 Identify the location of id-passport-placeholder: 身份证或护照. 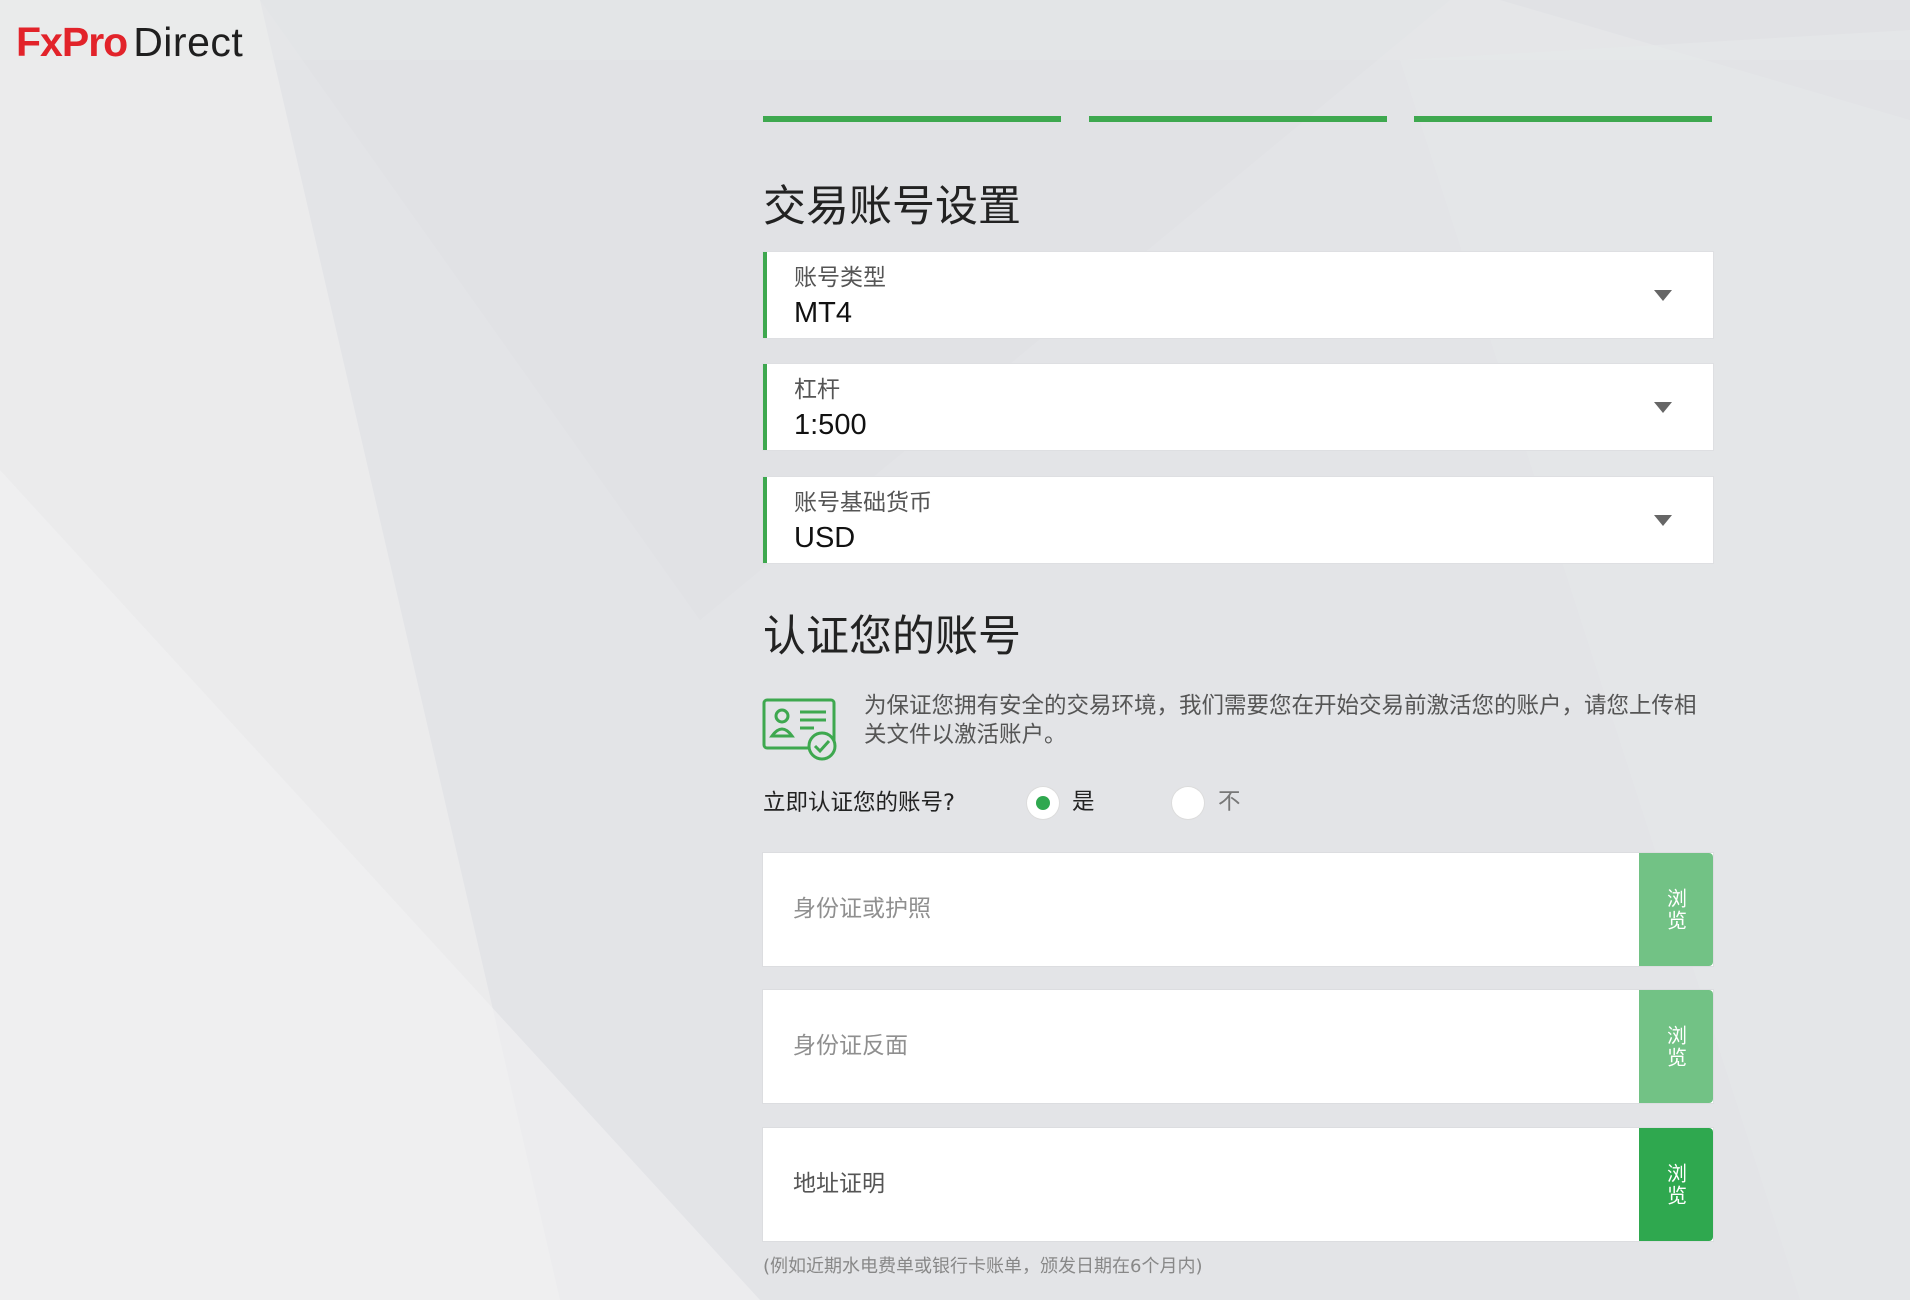
(862, 909).